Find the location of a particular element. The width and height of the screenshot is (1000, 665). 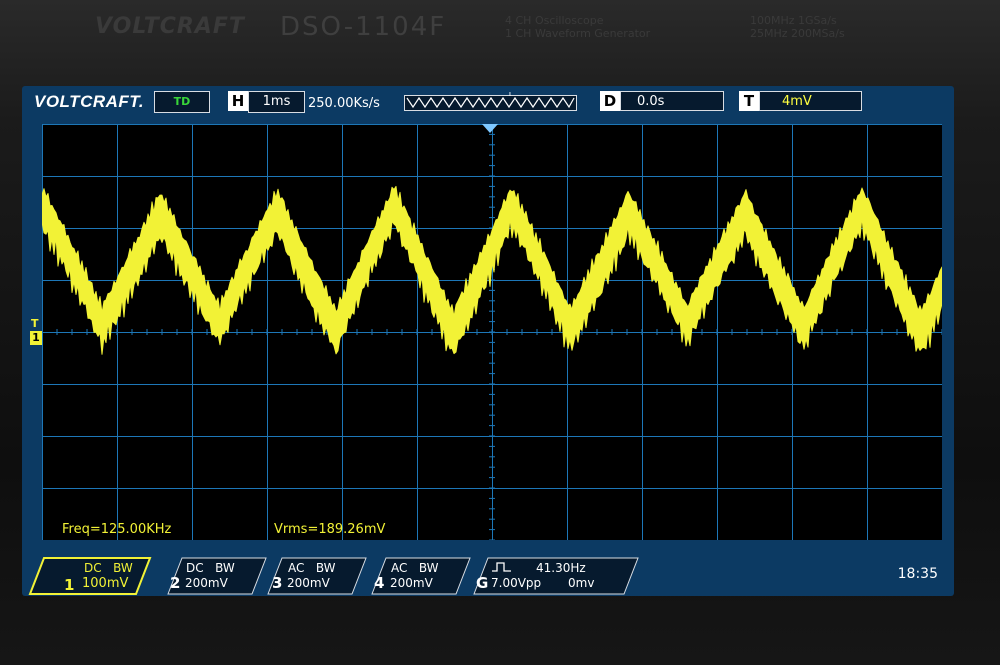

channel4-number: 4 is located at coordinates (379, 583).